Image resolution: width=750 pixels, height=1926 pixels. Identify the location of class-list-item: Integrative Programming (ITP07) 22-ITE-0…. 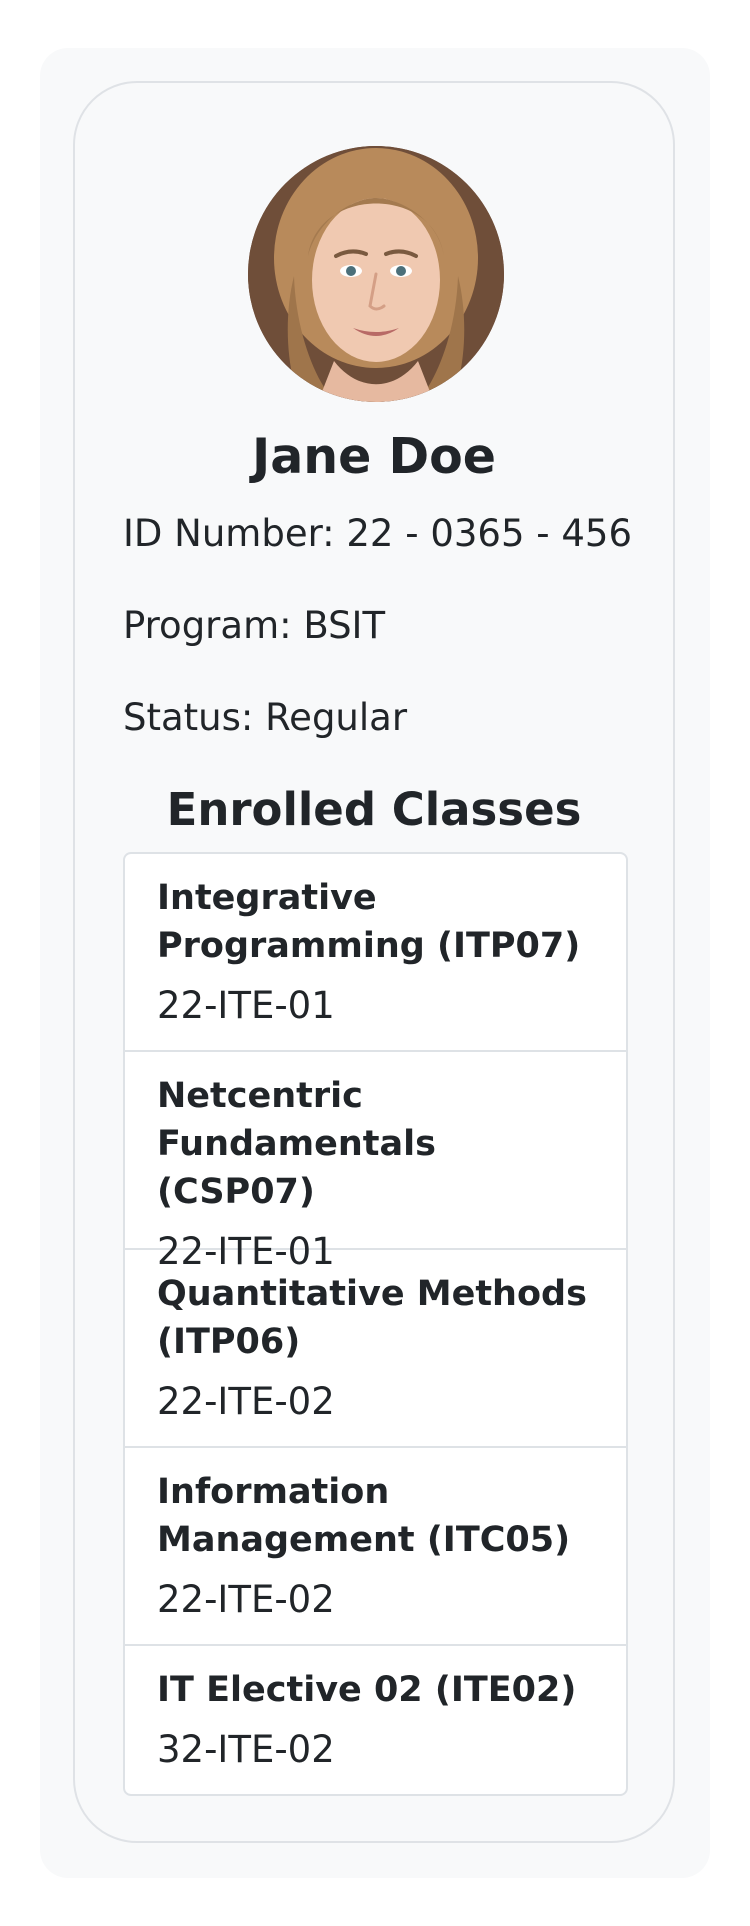
(375, 953).